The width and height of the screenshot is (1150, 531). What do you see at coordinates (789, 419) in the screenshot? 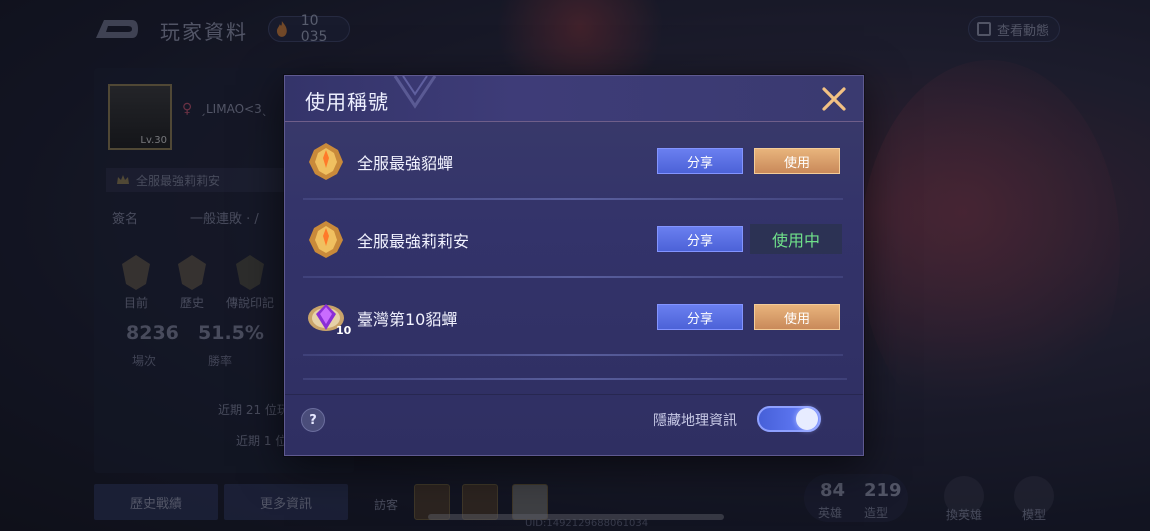
I see `hide-location-toggle` at bounding box center [789, 419].